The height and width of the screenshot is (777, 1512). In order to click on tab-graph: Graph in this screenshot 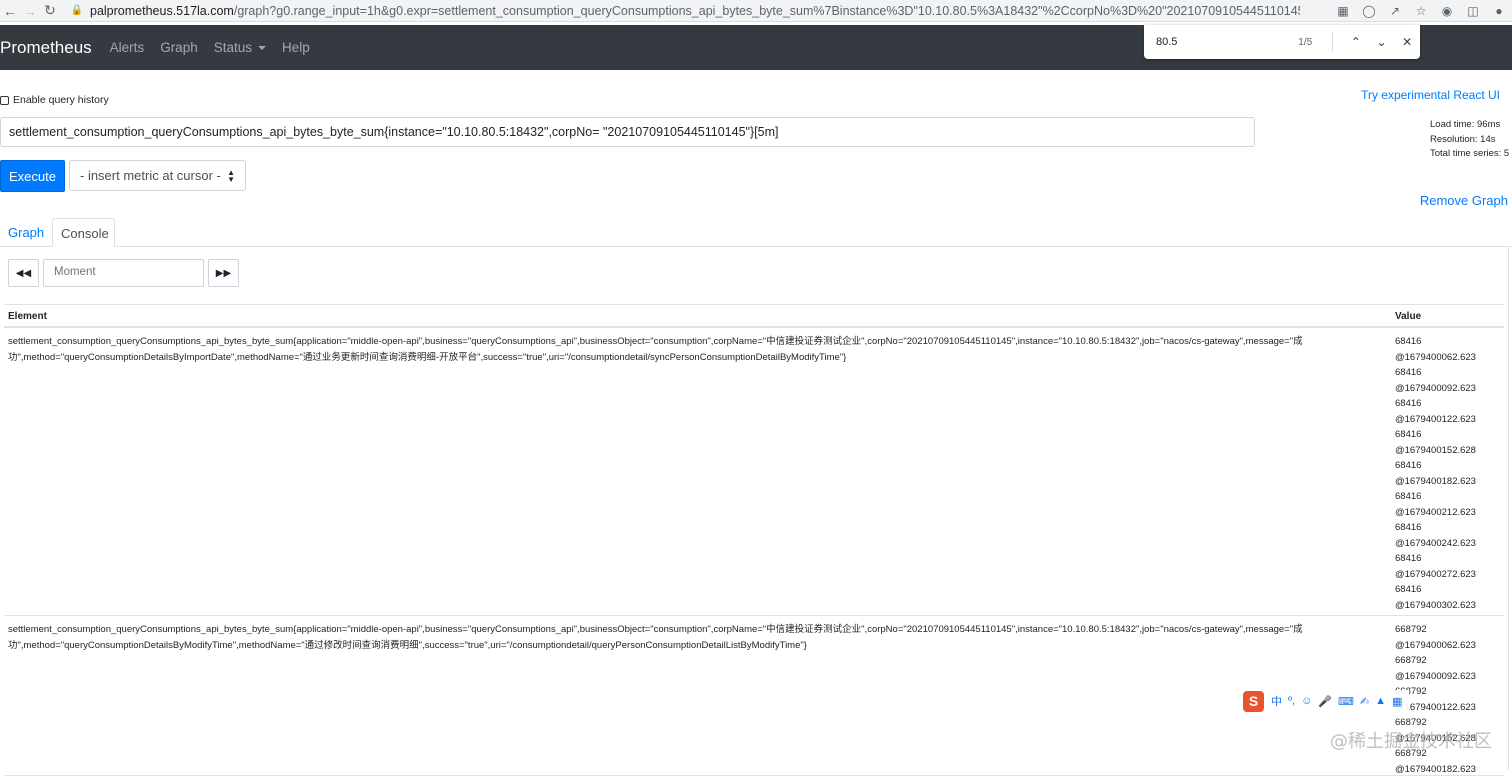, I will do `click(26, 232)`.